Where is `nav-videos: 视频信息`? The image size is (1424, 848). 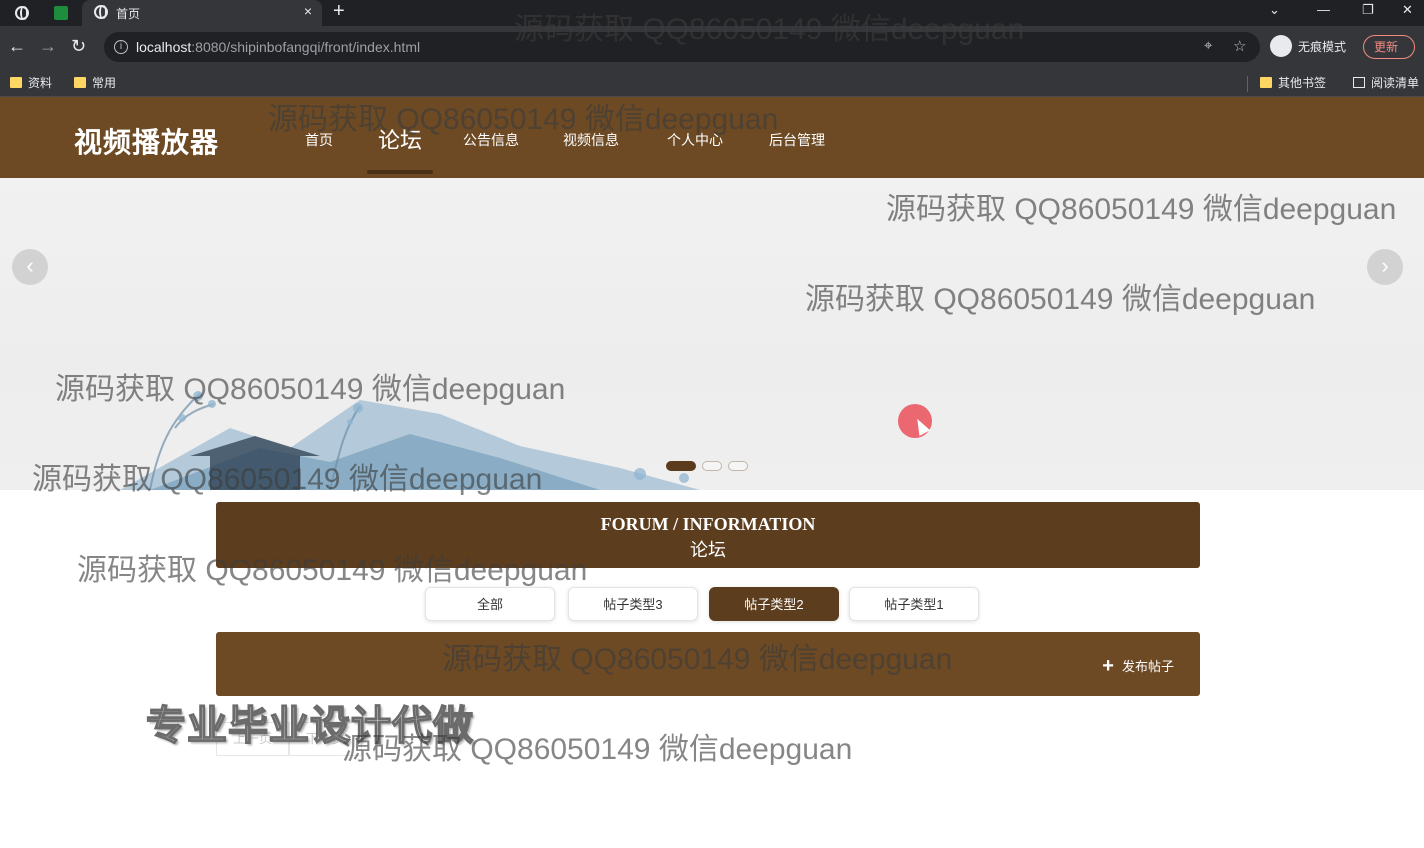
nav-videos: 视频信息 is located at coordinates (591, 140).